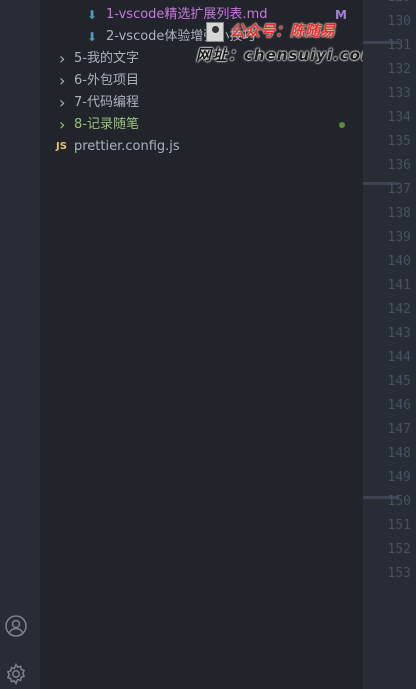 The width and height of the screenshot is (416, 689). I want to click on line-number: 144, so click(399, 357).